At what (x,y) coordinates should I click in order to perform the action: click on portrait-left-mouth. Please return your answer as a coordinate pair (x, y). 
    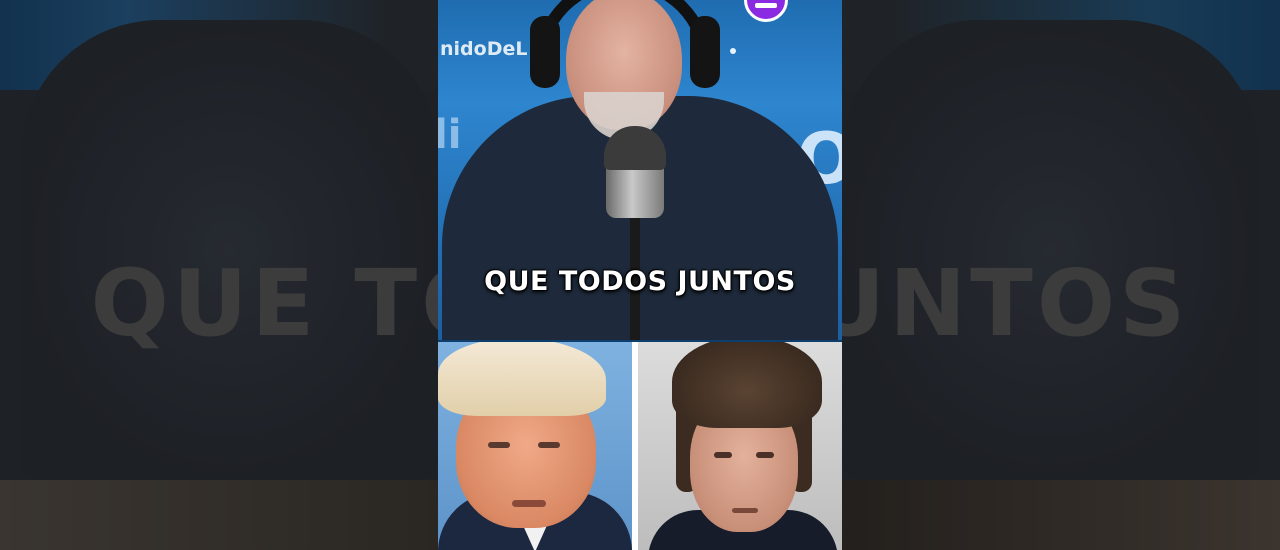
    Looking at the image, I should click on (529, 503).